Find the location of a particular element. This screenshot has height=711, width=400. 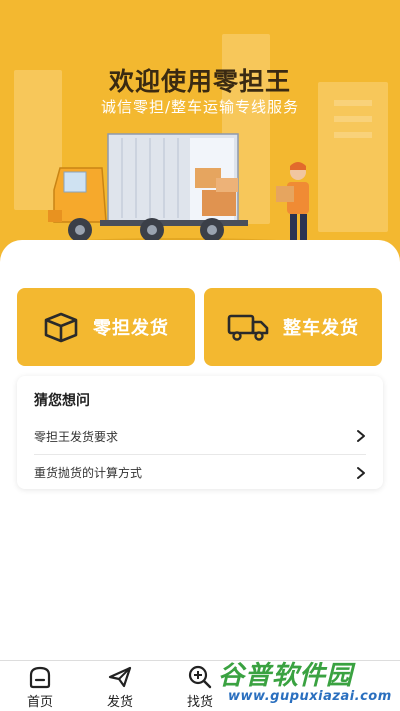

site-watermark: 谷普软件园 www.gupuxiazai.com is located at coordinates (307, 682).